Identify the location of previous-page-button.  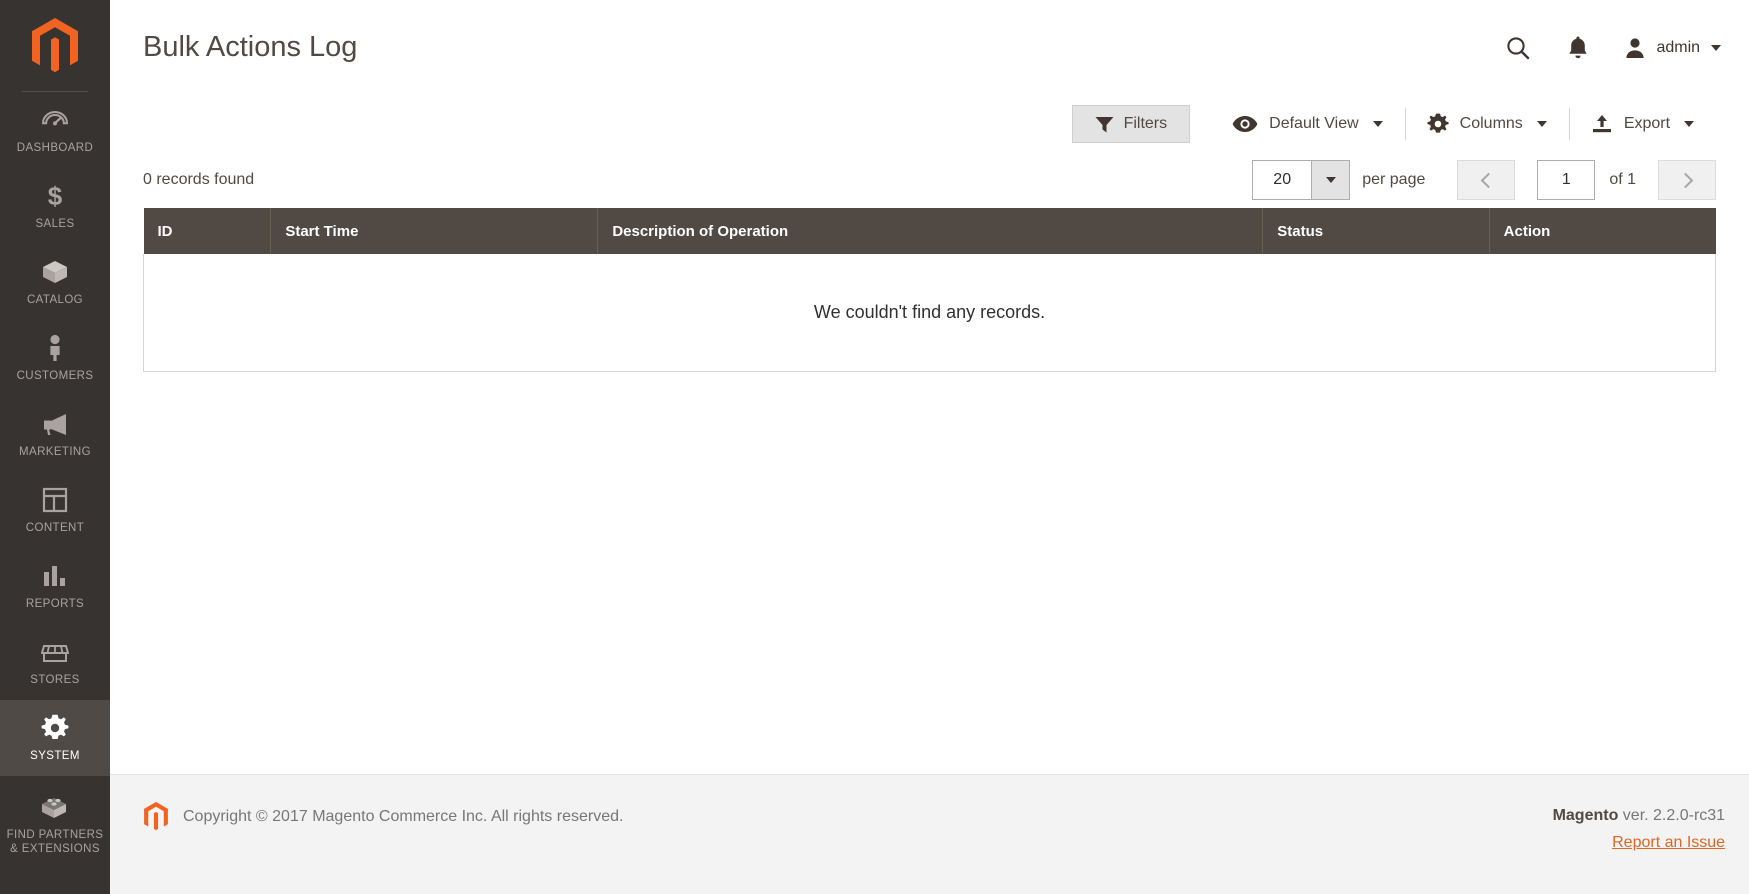
(1486, 180).